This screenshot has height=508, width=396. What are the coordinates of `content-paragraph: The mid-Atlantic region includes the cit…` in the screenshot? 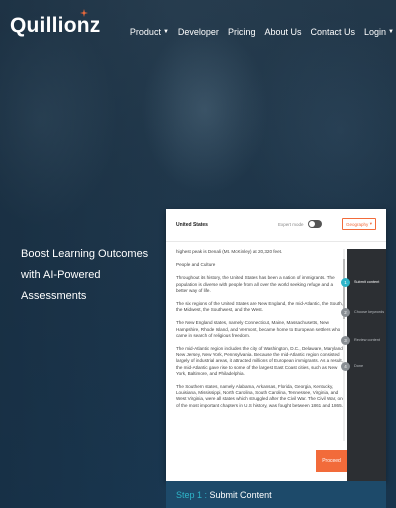 It's located at (260, 361).